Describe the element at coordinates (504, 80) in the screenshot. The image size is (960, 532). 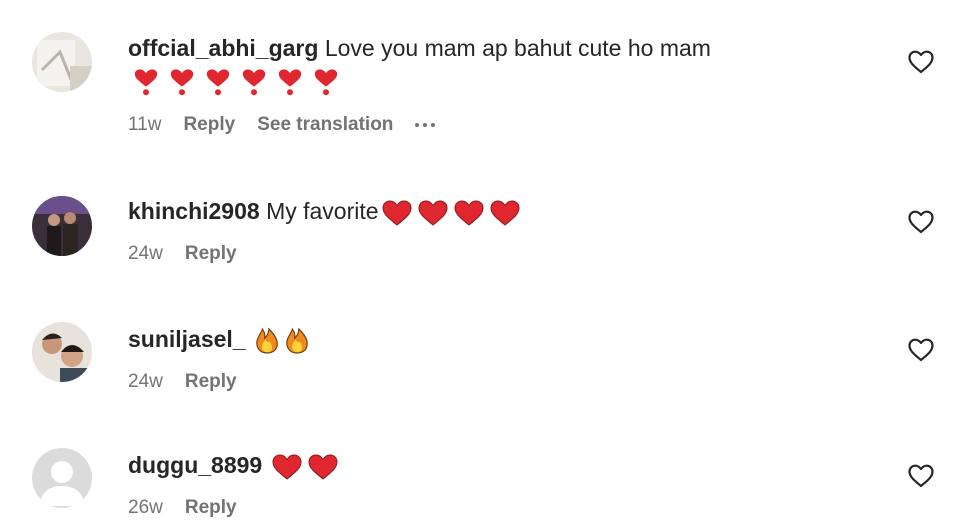
I see `comment-emoji-line` at that location.